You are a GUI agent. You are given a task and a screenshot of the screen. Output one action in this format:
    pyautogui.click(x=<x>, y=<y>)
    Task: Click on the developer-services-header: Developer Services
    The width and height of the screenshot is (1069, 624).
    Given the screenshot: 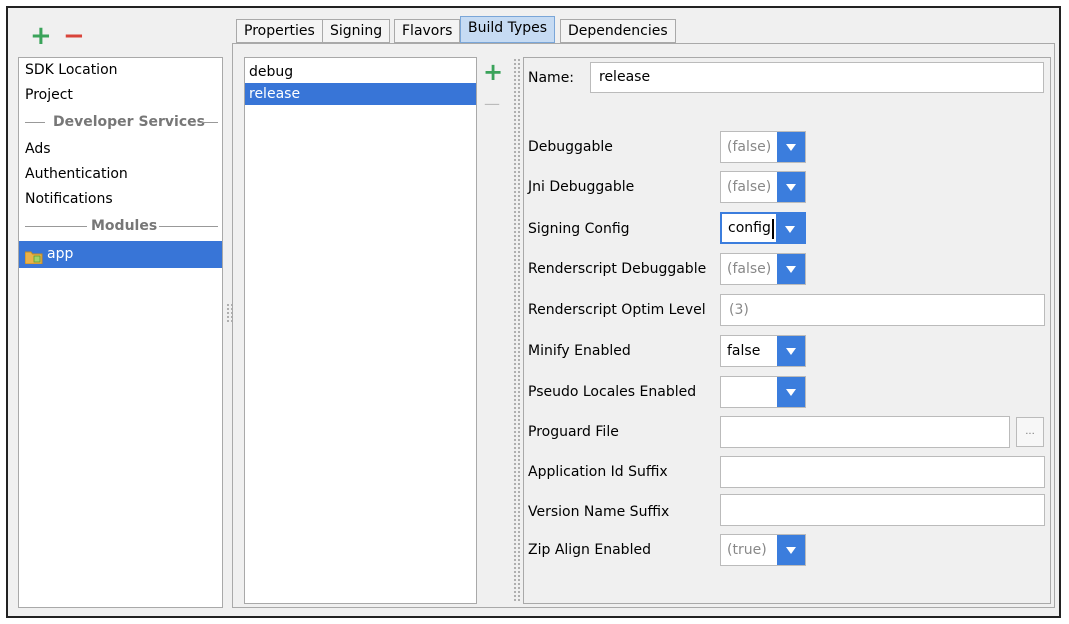 What is the action you would take?
    pyautogui.click(x=129, y=122)
    